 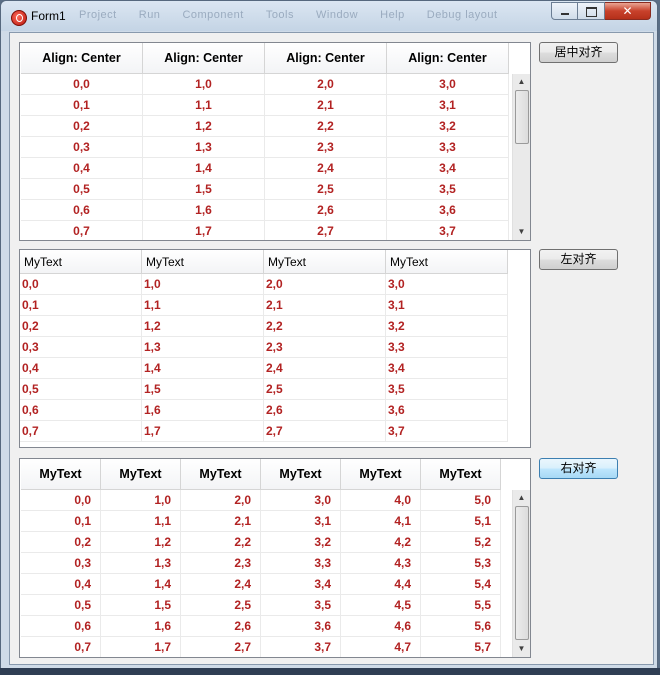 What do you see at coordinates (301, 542) in the screenshot?
I see `grid-cell: 3,2` at bounding box center [301, 542].